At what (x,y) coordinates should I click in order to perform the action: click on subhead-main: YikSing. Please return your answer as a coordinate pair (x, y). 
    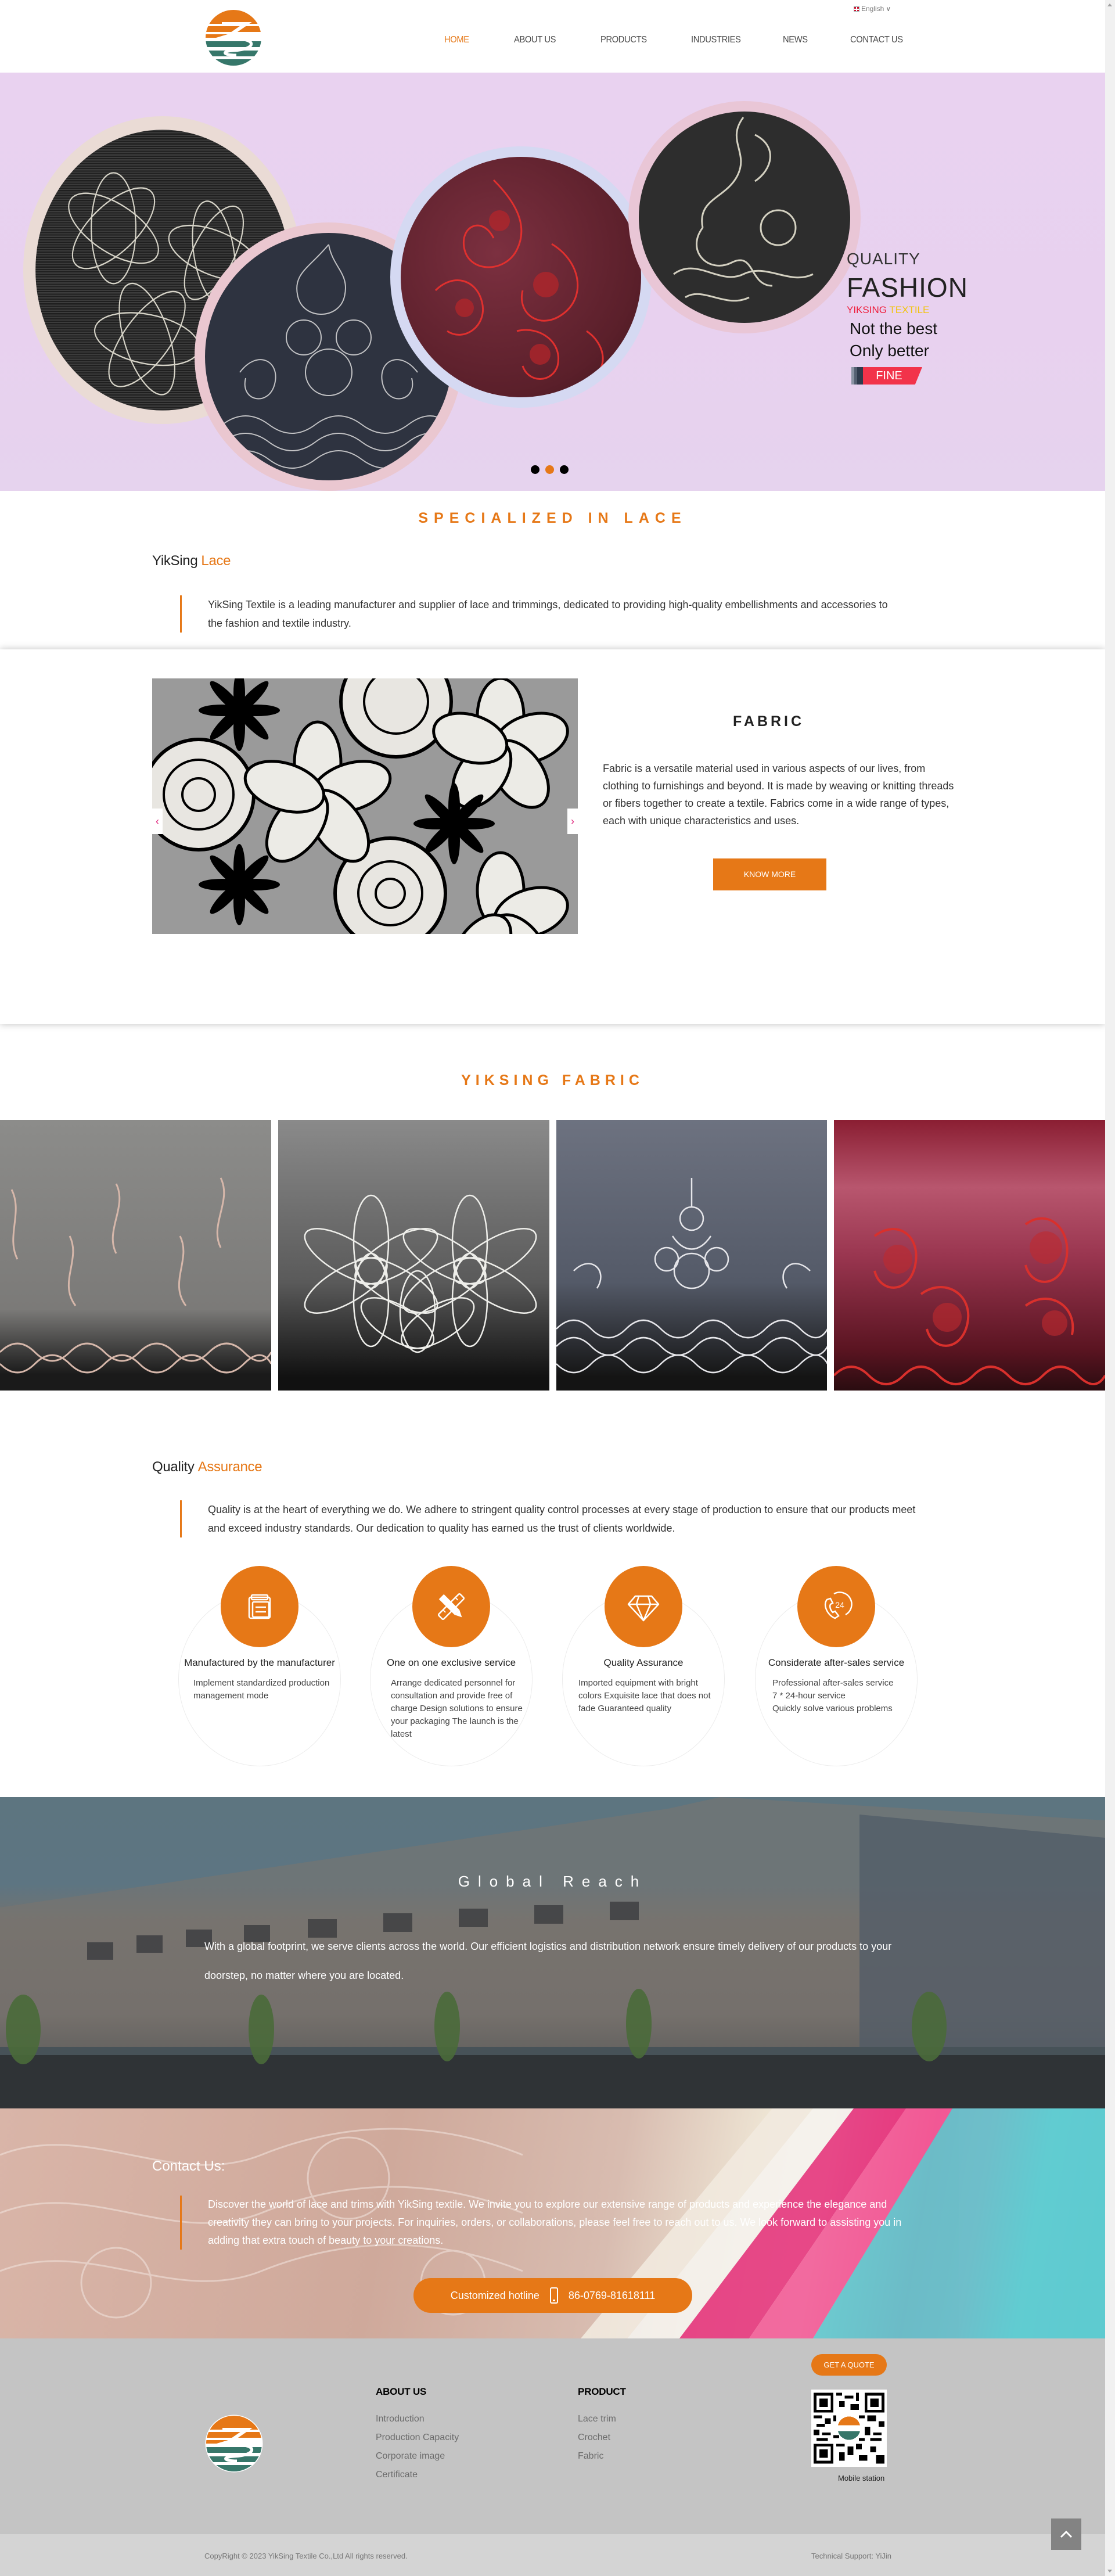
    Looking at the image, I should click on (175, 561).